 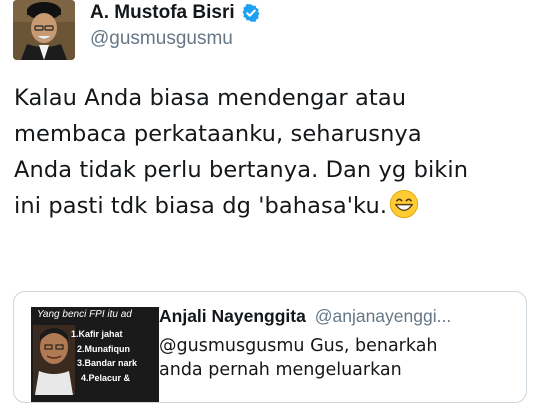 I want to click on author-name-row: A. Mustofa Bisri, so click(x=175, y=13).